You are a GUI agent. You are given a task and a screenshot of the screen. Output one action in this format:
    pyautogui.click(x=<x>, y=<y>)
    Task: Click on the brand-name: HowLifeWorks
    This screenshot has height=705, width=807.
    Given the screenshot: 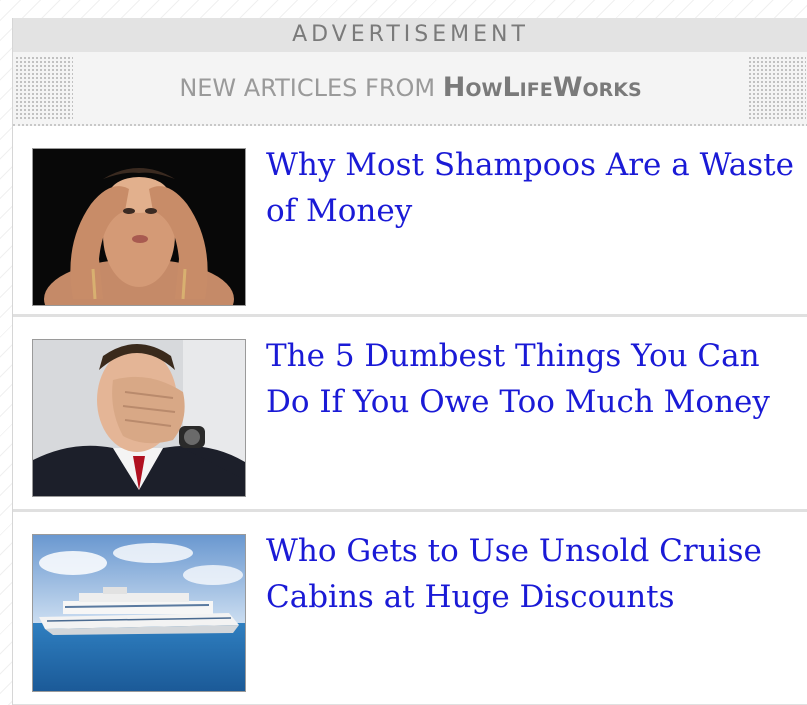 What is the action you would take?
    pyautogui.click(x=542, y=87)
    